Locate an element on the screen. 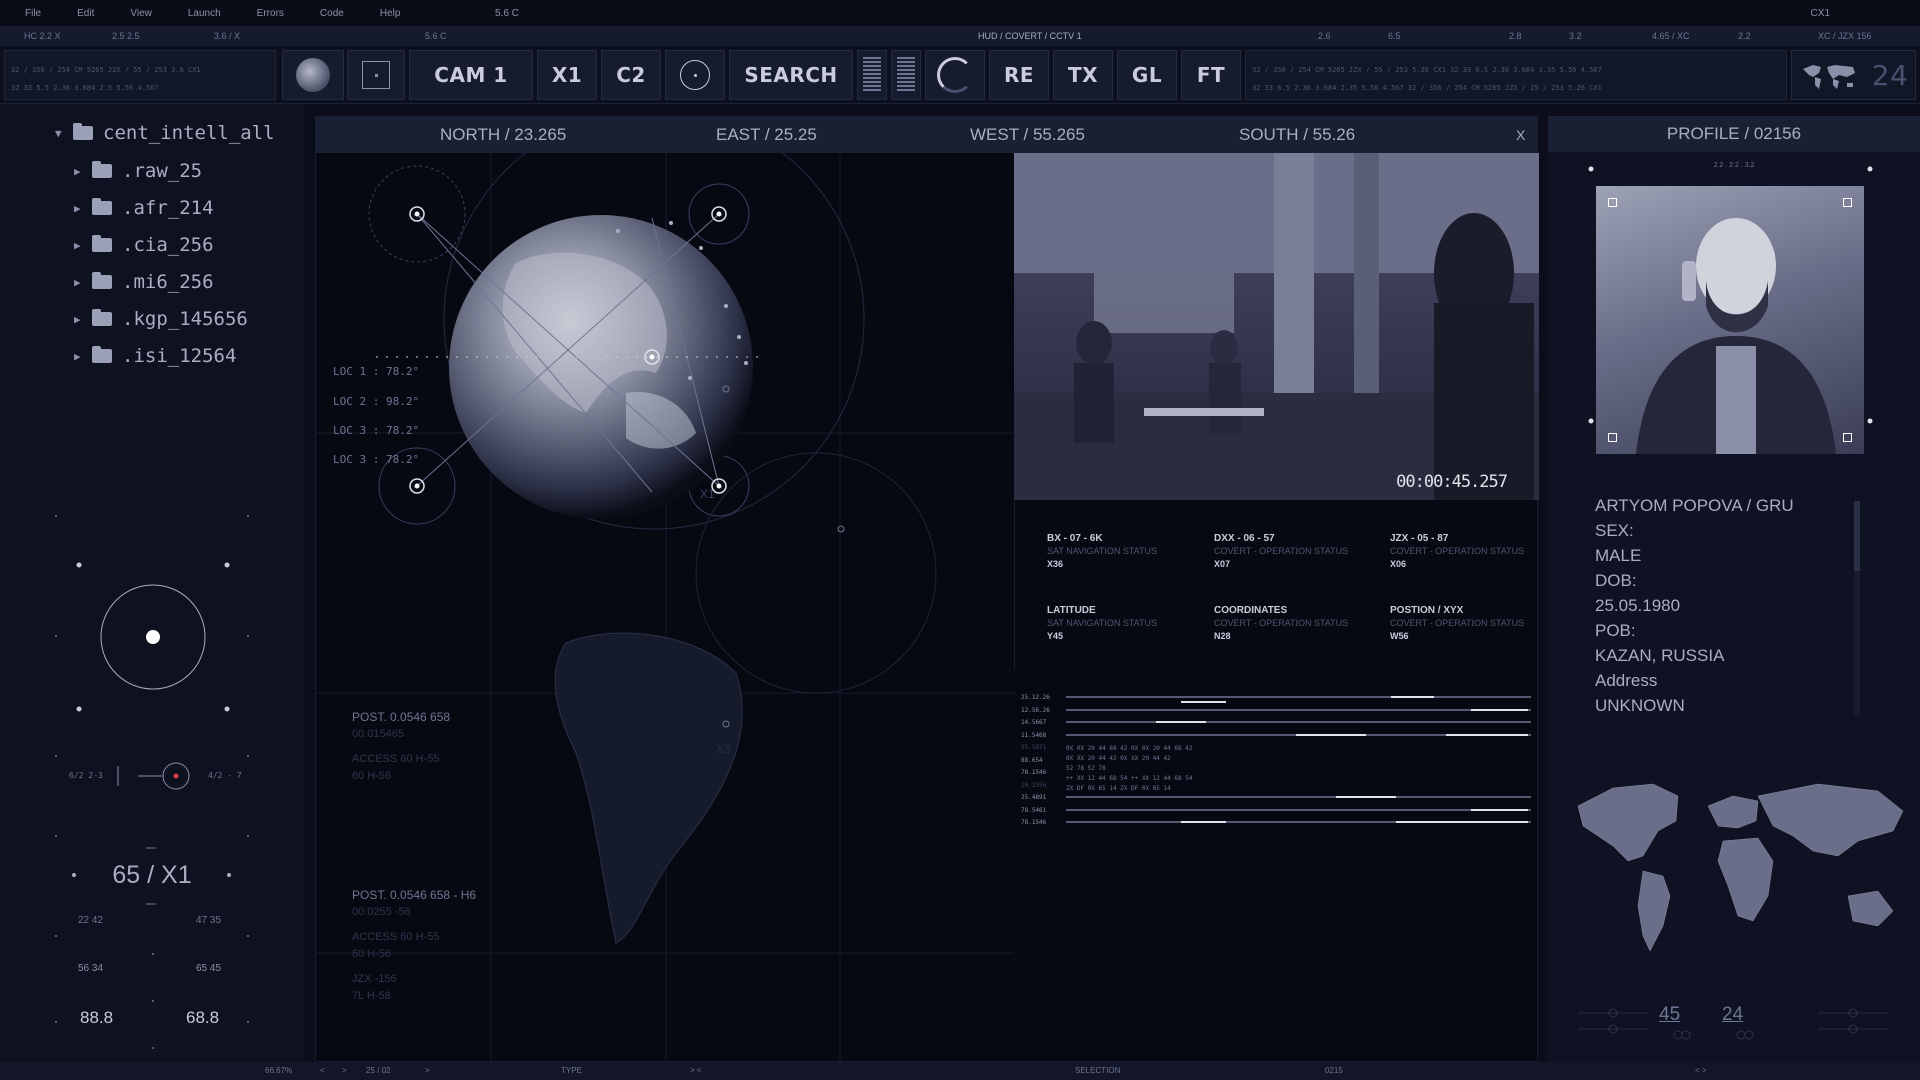  status-cell-bx: BX - 07 - 6K SAT NAVIGATION STATUS X36 is located at coordinates (1102, 551).